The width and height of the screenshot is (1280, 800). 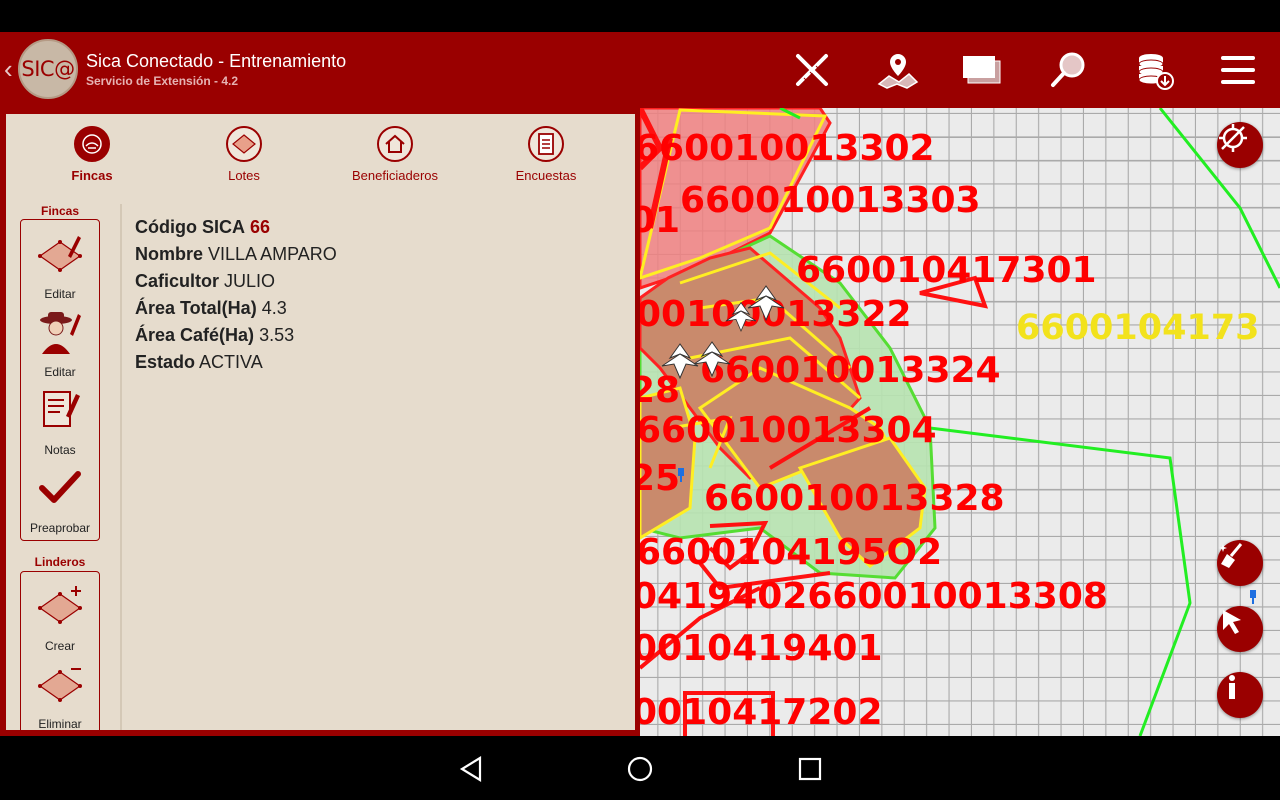 I want to click on map-label: 6600104173, so click(x=1138, y=328).